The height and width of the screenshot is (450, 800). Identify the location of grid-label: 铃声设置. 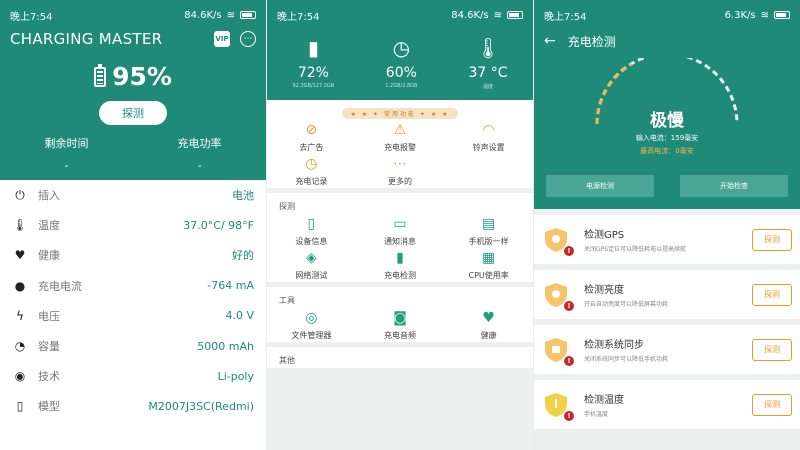
(488, 147).